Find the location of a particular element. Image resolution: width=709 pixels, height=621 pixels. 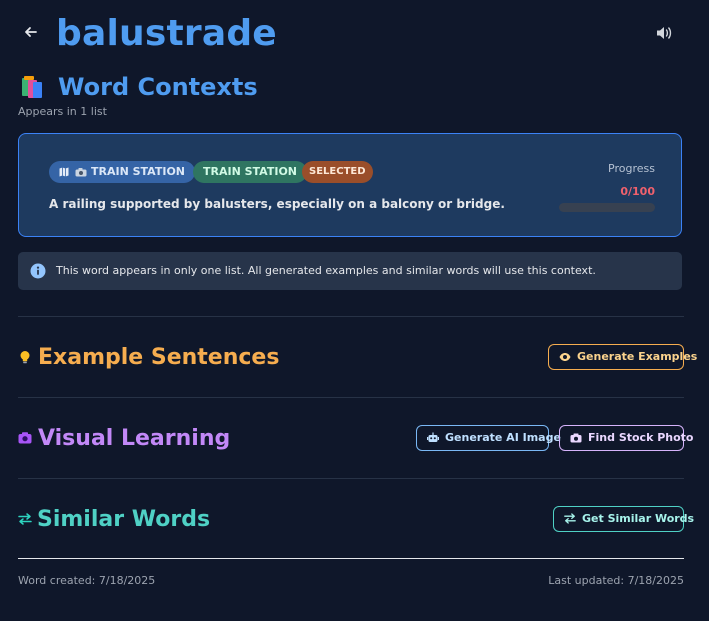

progress-value: 0/100 is located at coordinates (637, 191).